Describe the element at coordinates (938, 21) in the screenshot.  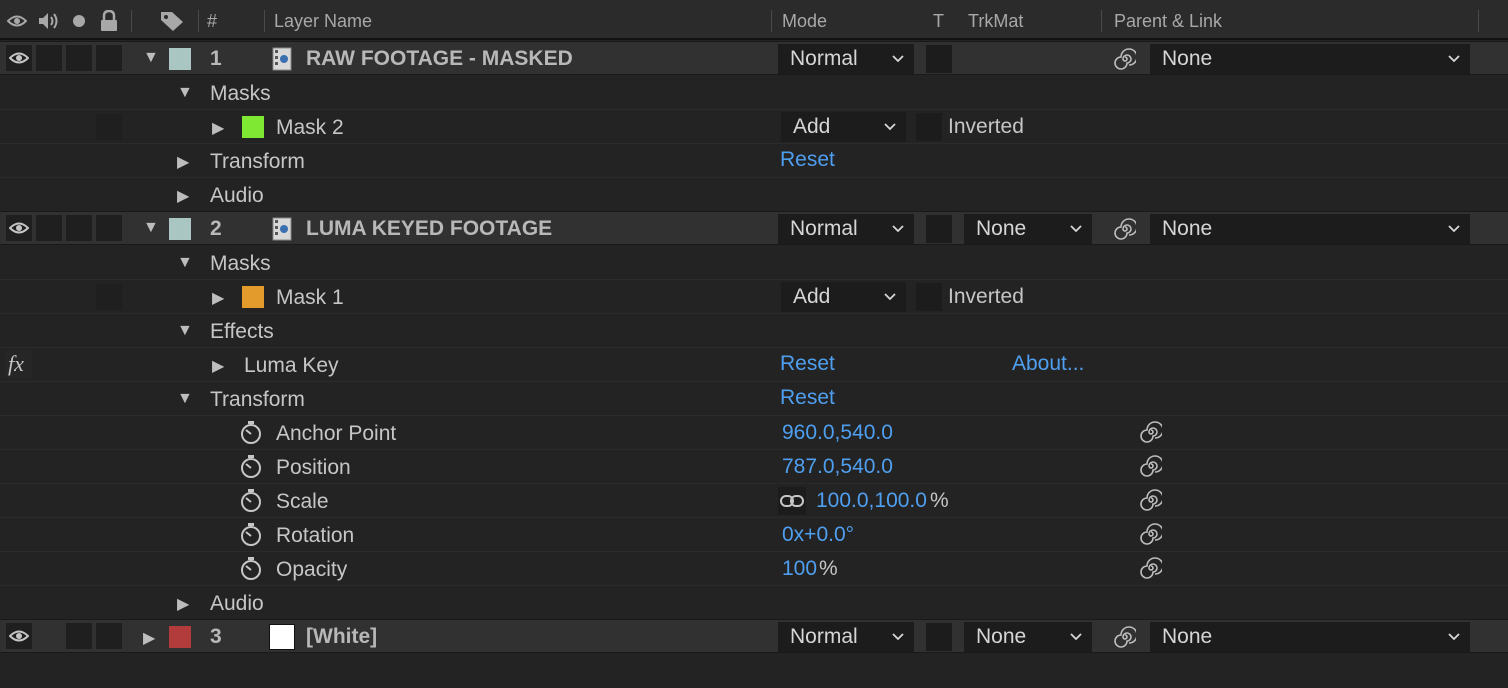
I see `header-t: T` at that location.